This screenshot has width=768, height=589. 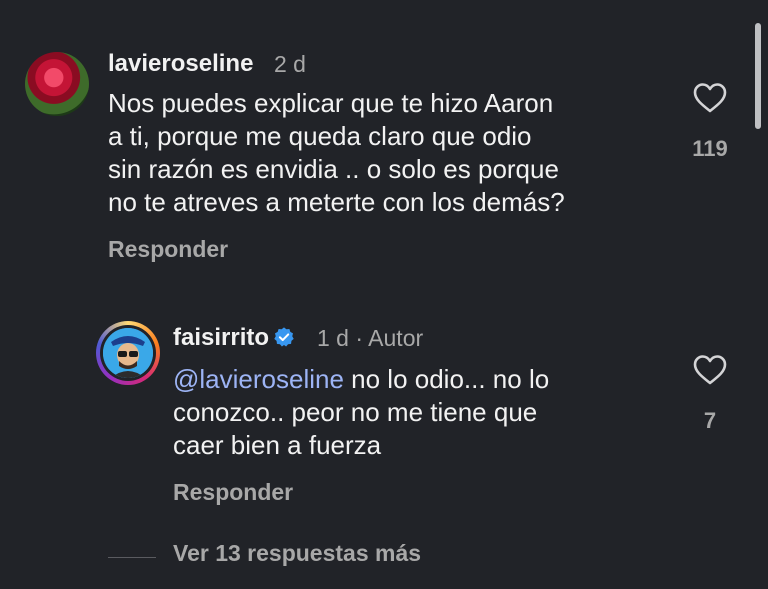 What do you see at coordinates (258, 379) in the screenshot?
I see `mention-link: @lavieroseline` at bounding box center [258, 379].